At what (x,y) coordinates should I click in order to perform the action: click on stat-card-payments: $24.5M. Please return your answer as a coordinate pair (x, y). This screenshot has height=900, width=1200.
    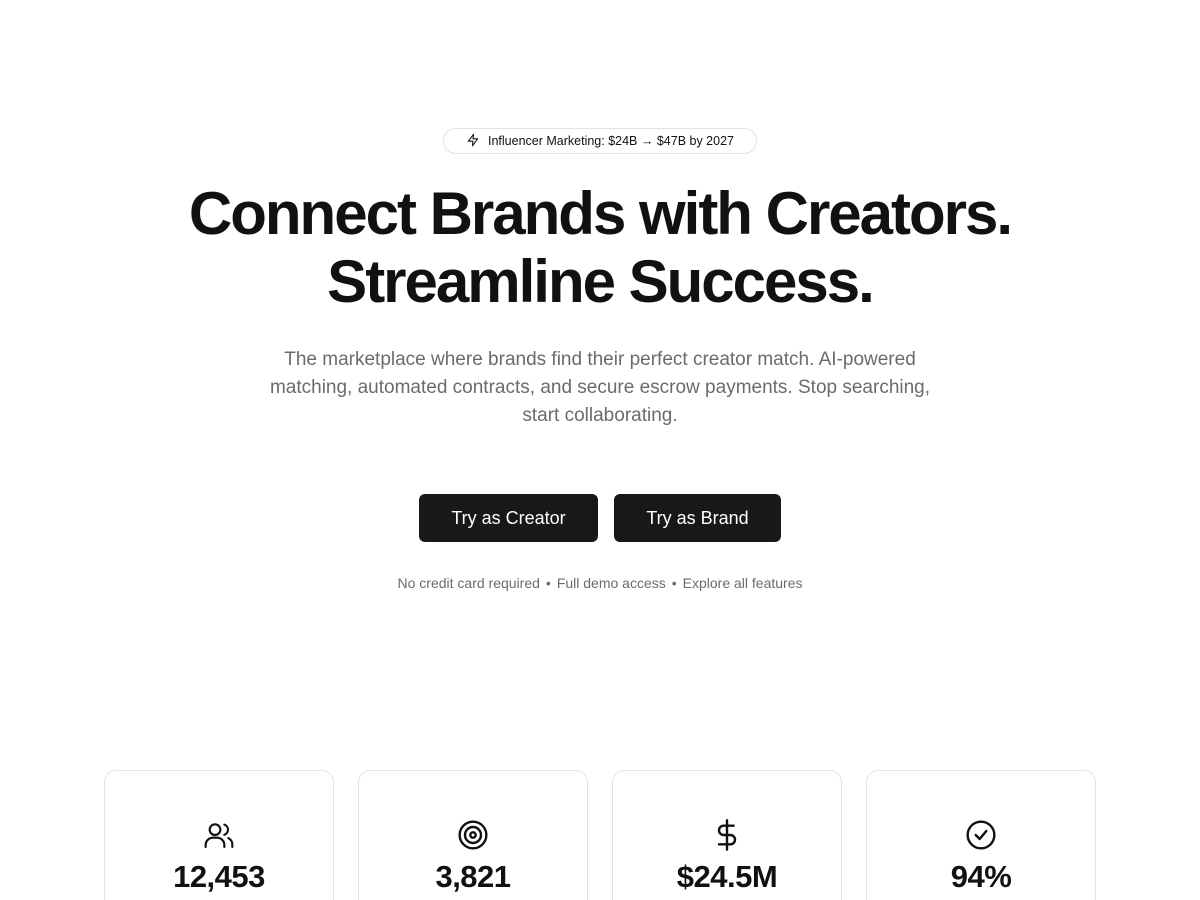
    Looking at the image, I should click on (727, 835).